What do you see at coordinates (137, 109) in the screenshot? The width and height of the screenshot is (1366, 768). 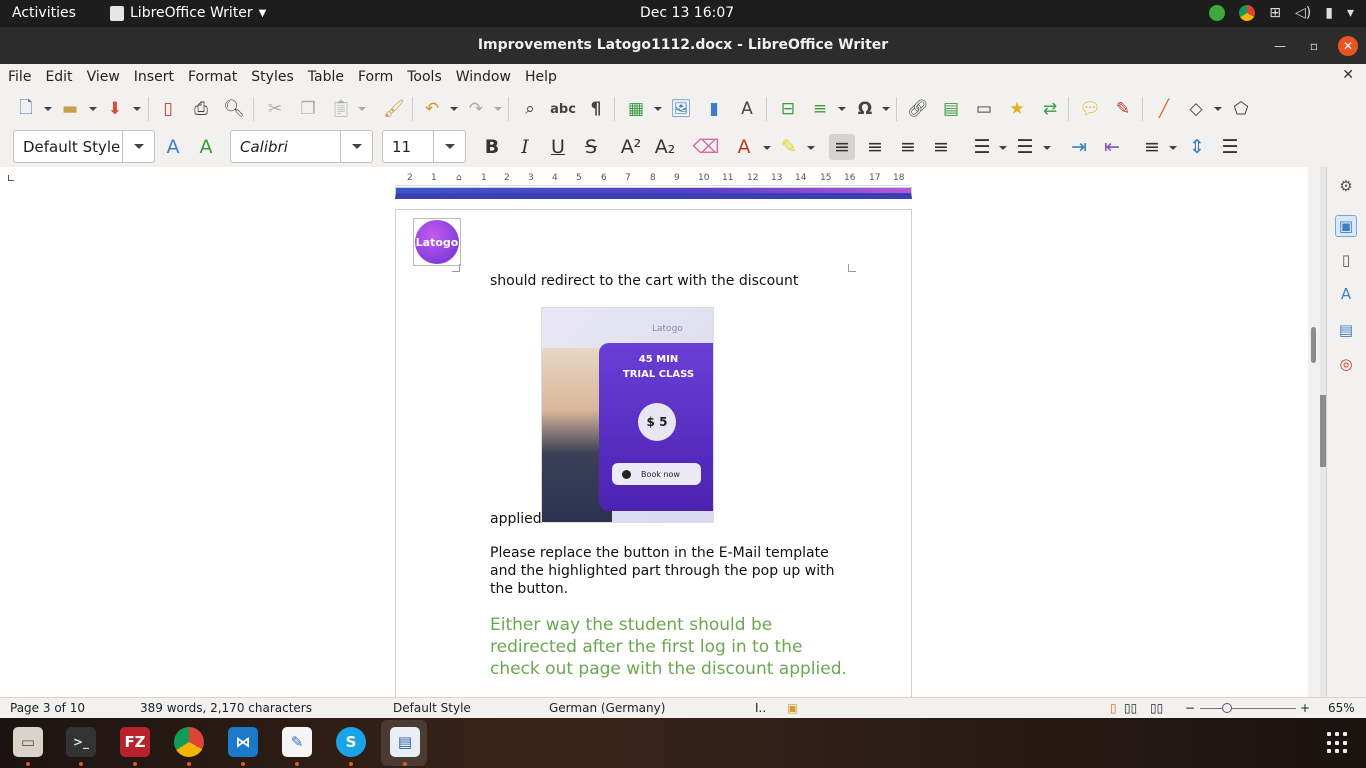 I see `save-dropdown-arrow` at bounding box center [137, 109].